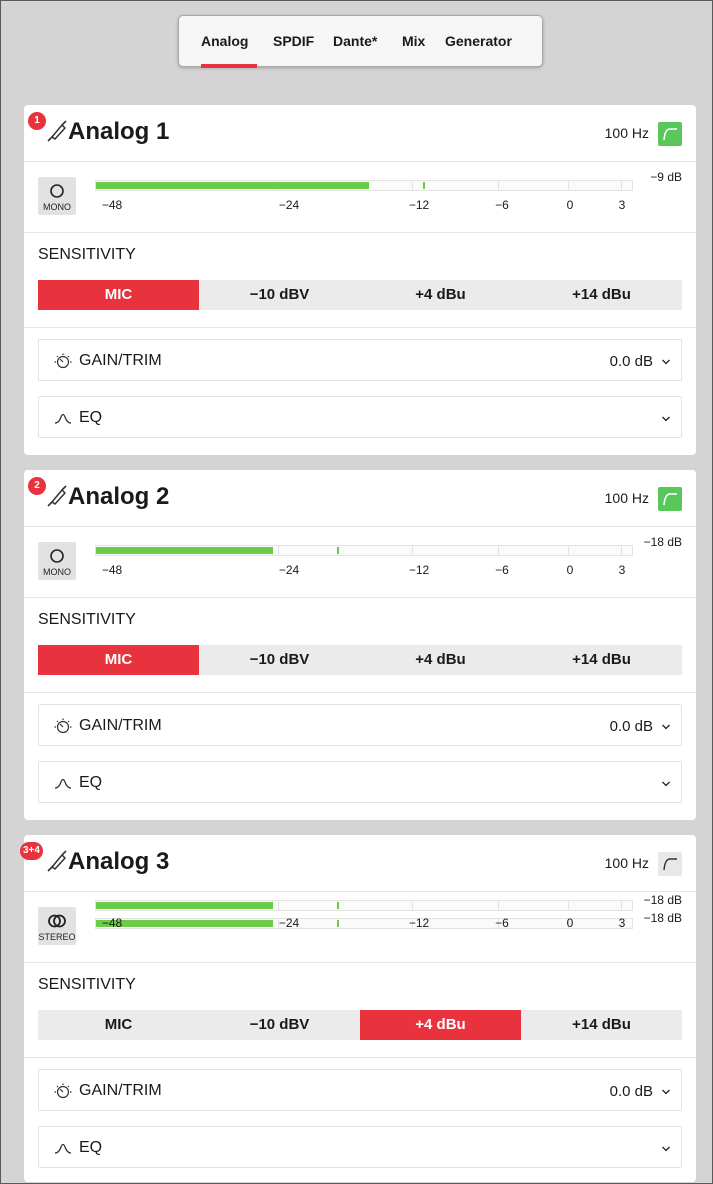  What do you see at coordinates (119, 861) in the screenshot?
I see `channel-title: Analog 3` at bounding box center [119, 861].